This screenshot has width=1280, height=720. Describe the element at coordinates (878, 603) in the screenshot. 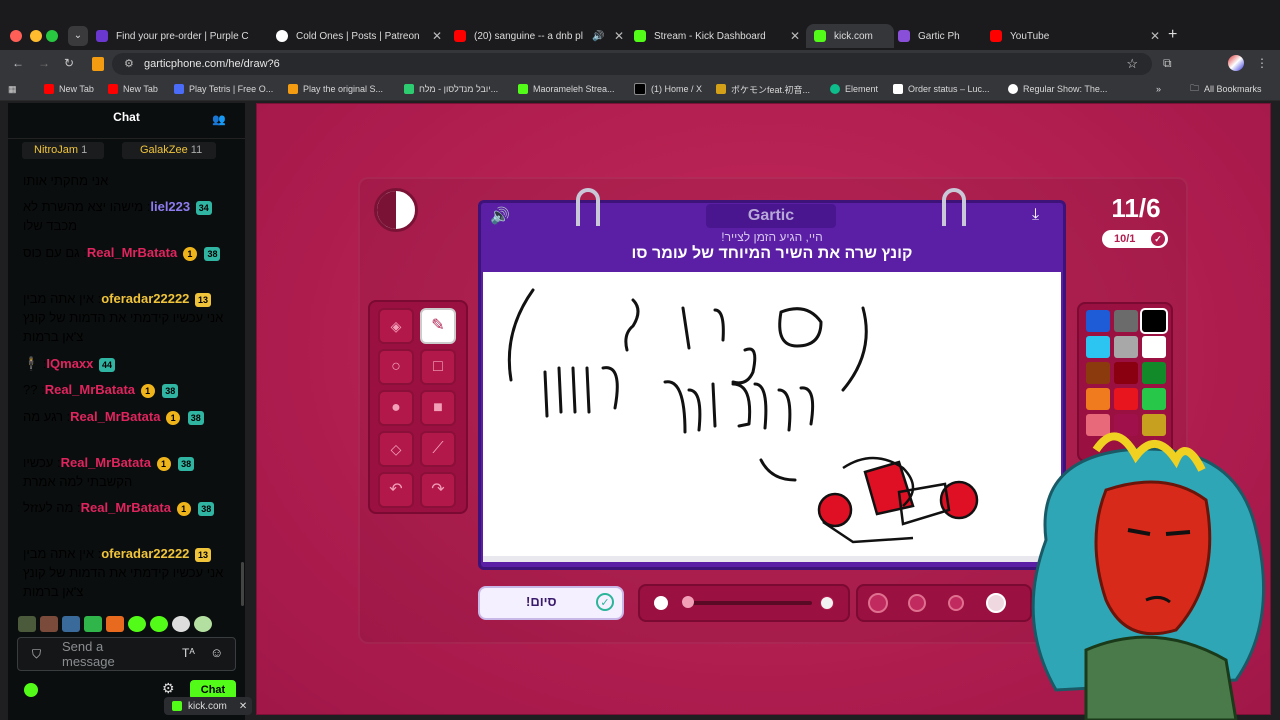

I see `brush-size-xl` at that location.